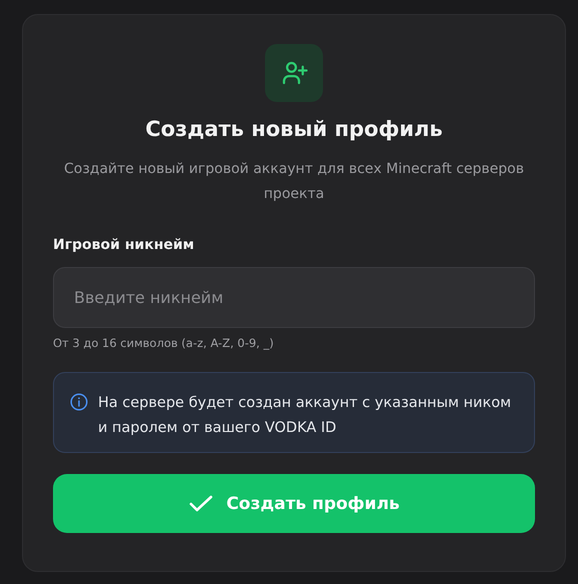 Image resolution: width=578 pixels, height=584 pixels. Describe the element at coordinates (305, 416) in the screenshot. I see `notice-text: На сервере будет создан аккаунт с указанным ником и паролем от вашего VODKA ID` at that location.